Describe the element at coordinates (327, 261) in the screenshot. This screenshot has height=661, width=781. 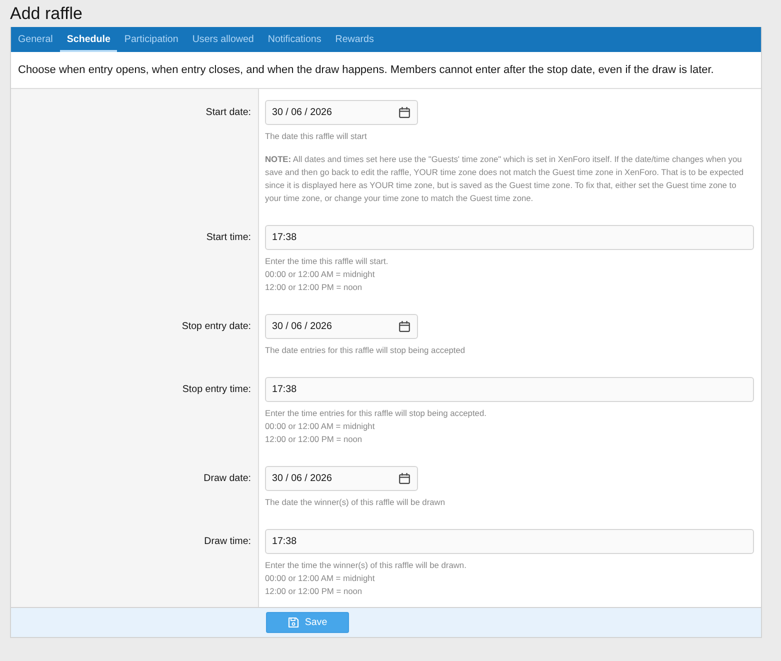
I see `hint-text: Enter the time this raffle will start.` at that location.